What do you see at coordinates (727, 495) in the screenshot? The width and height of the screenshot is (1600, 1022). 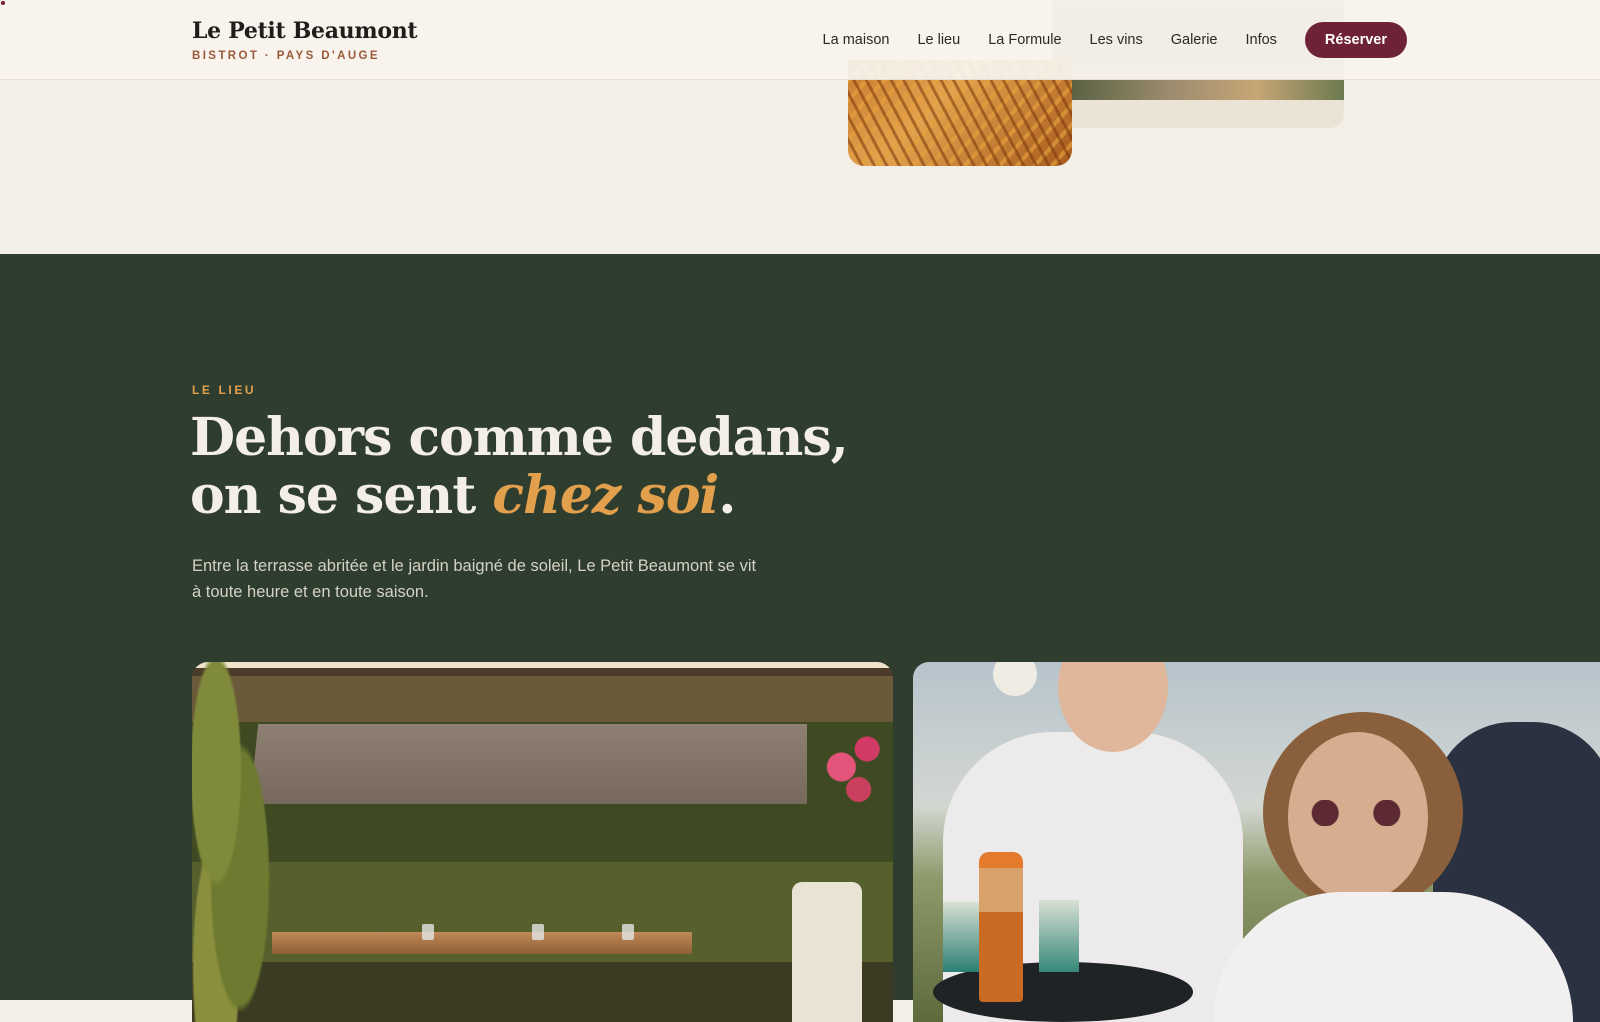 I see `headline-suffix: .` at bounding box center [727, 495].